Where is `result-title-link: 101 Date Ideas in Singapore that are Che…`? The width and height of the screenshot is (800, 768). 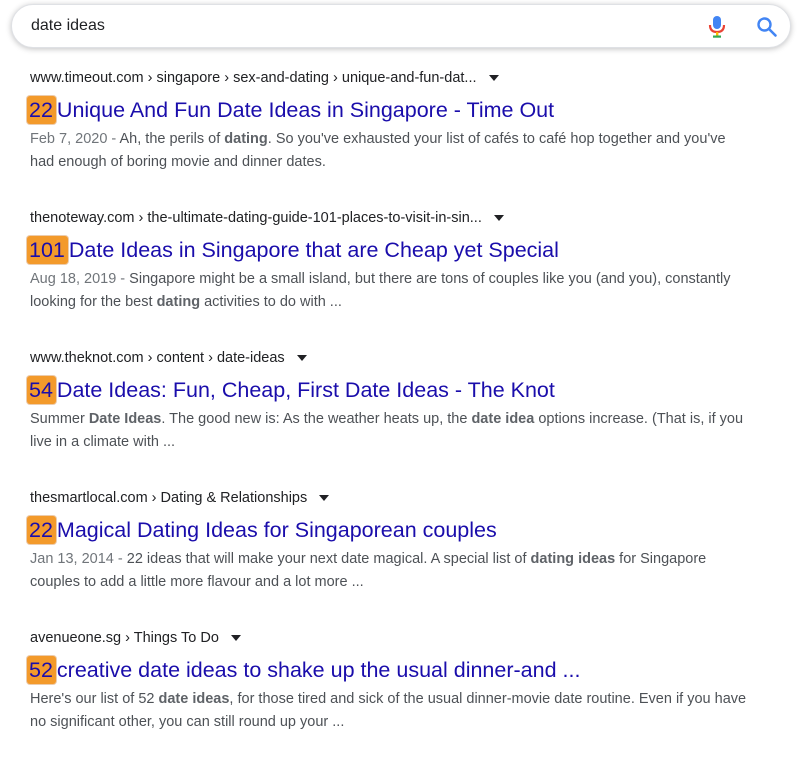
result-title-link: 101 Date Ideas in Singapore that are Che… is located at coordinates (408, 250).